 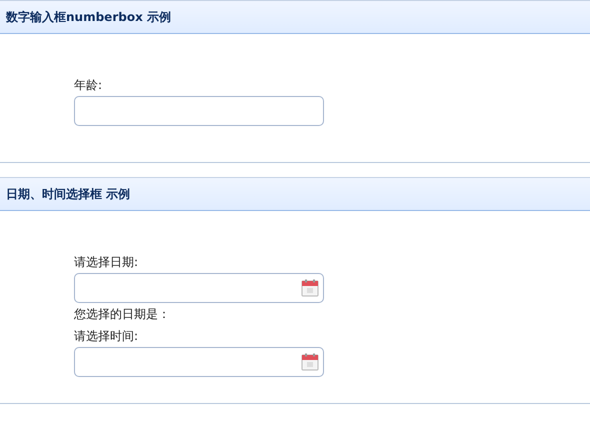 What do you see at coordinates (89, 85) in the screenshot?
I see `field-label: 年龄:` at bounding box center [89, 85].